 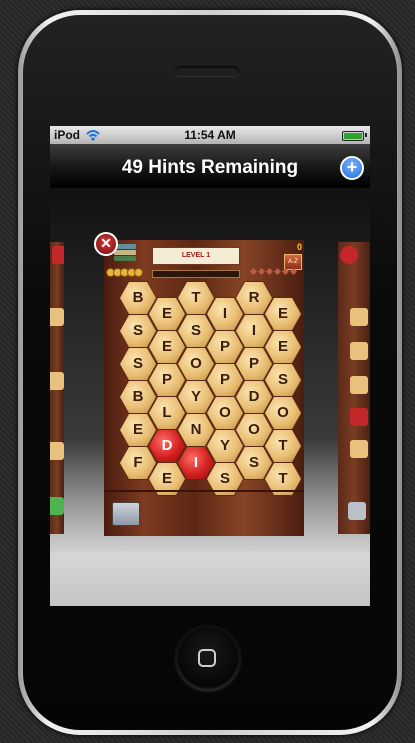 I want to click on plus-circle-icon: +, so click(x=352, y=167).